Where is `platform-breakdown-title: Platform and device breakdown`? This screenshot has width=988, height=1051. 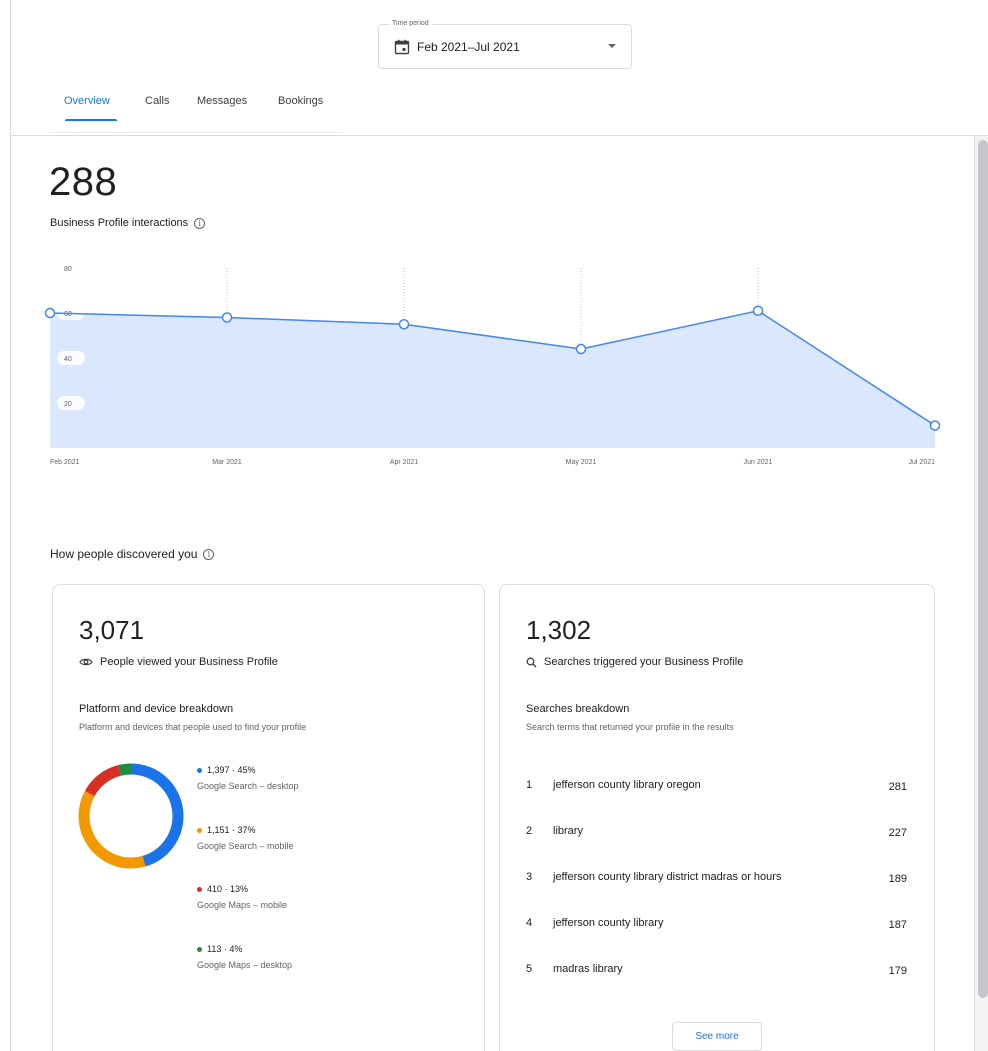
platform-breakdown-title: Platform and device breakdown is located at coordinates (156, 709).